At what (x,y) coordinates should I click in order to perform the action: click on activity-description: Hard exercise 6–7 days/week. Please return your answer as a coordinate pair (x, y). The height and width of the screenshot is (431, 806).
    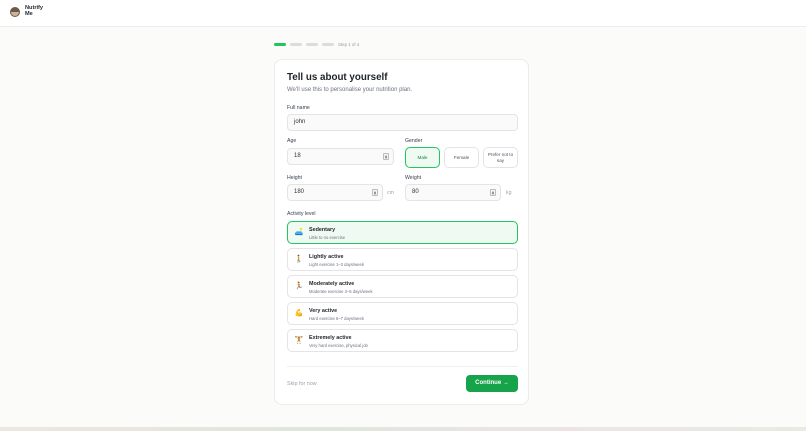
    Looking at the image, I should click on (336, 318).